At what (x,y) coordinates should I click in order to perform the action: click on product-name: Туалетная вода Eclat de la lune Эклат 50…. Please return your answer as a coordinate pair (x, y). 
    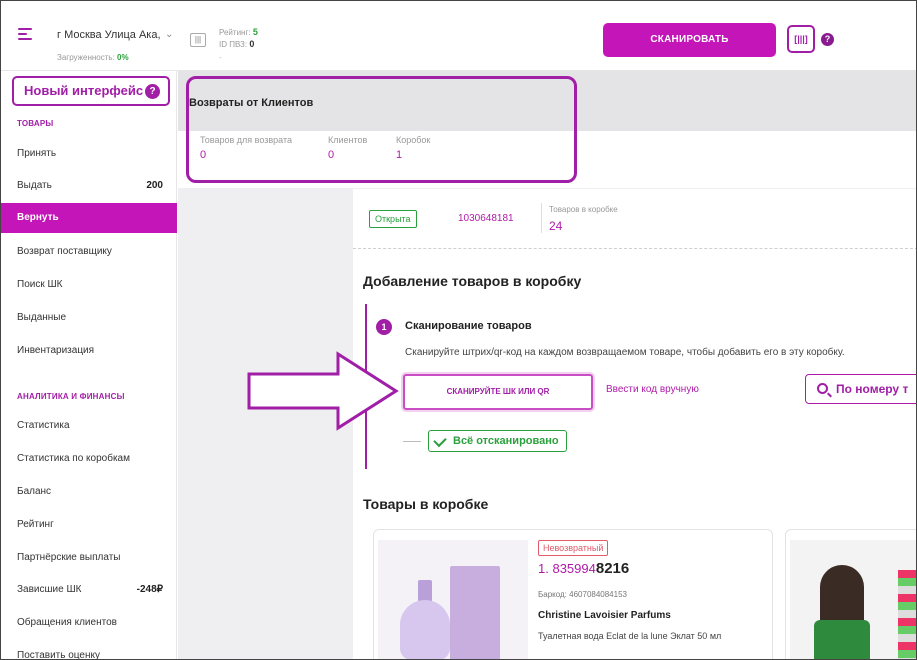
    Looking at the image, I should click on (630, 636).